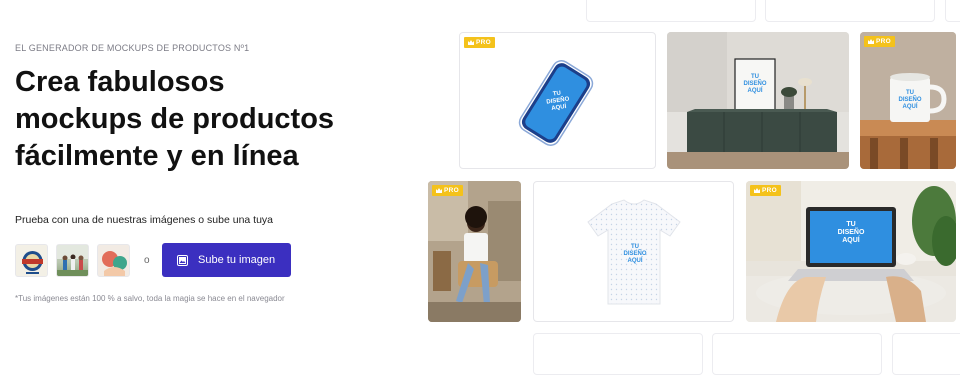 This screenshot has width=960, height=375. I want to click on or-separator: o, so click(147, 260).